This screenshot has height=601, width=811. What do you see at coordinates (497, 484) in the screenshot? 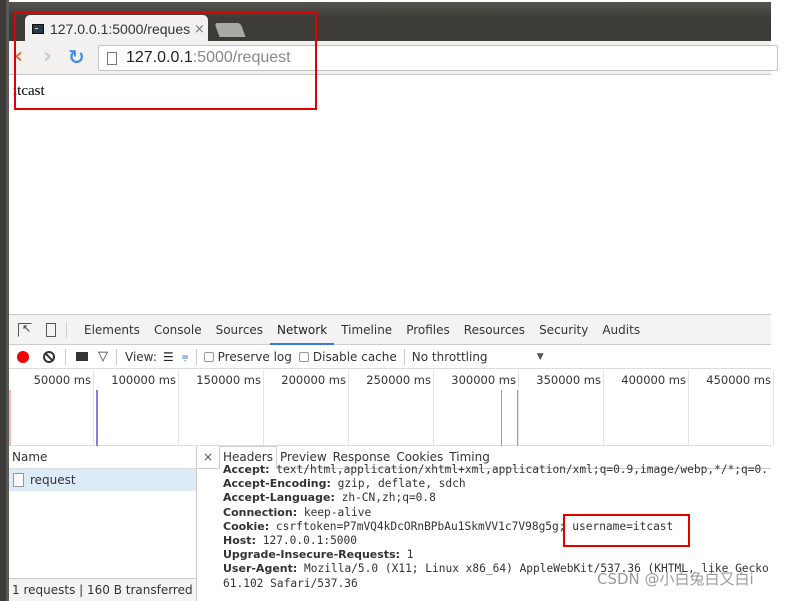
I see `header-line: Accept-Encoding: gzip, deflate, sdch` at bounding box center [497, 484].